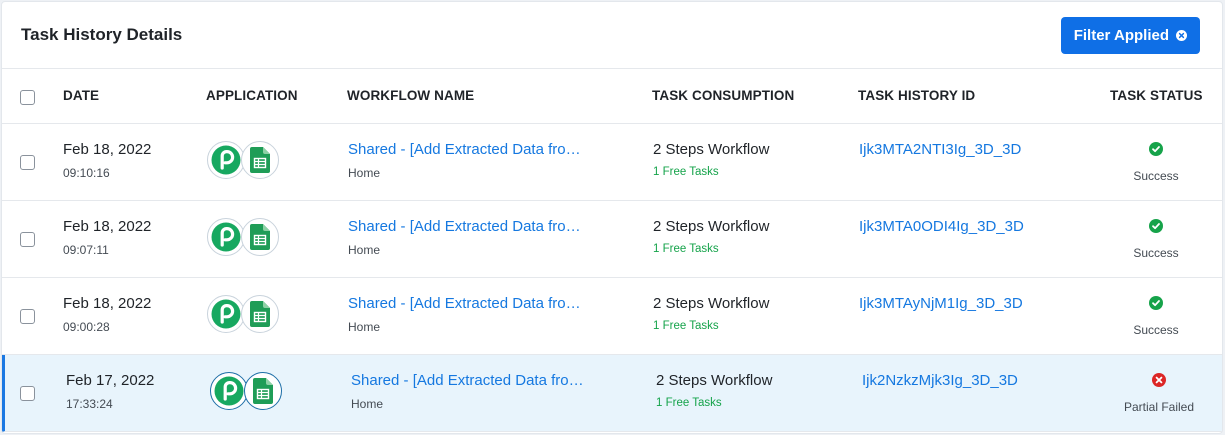 This screenshot has width=1225, height=435. I want to click on row-time: 09:07:11, so click(86, 250).